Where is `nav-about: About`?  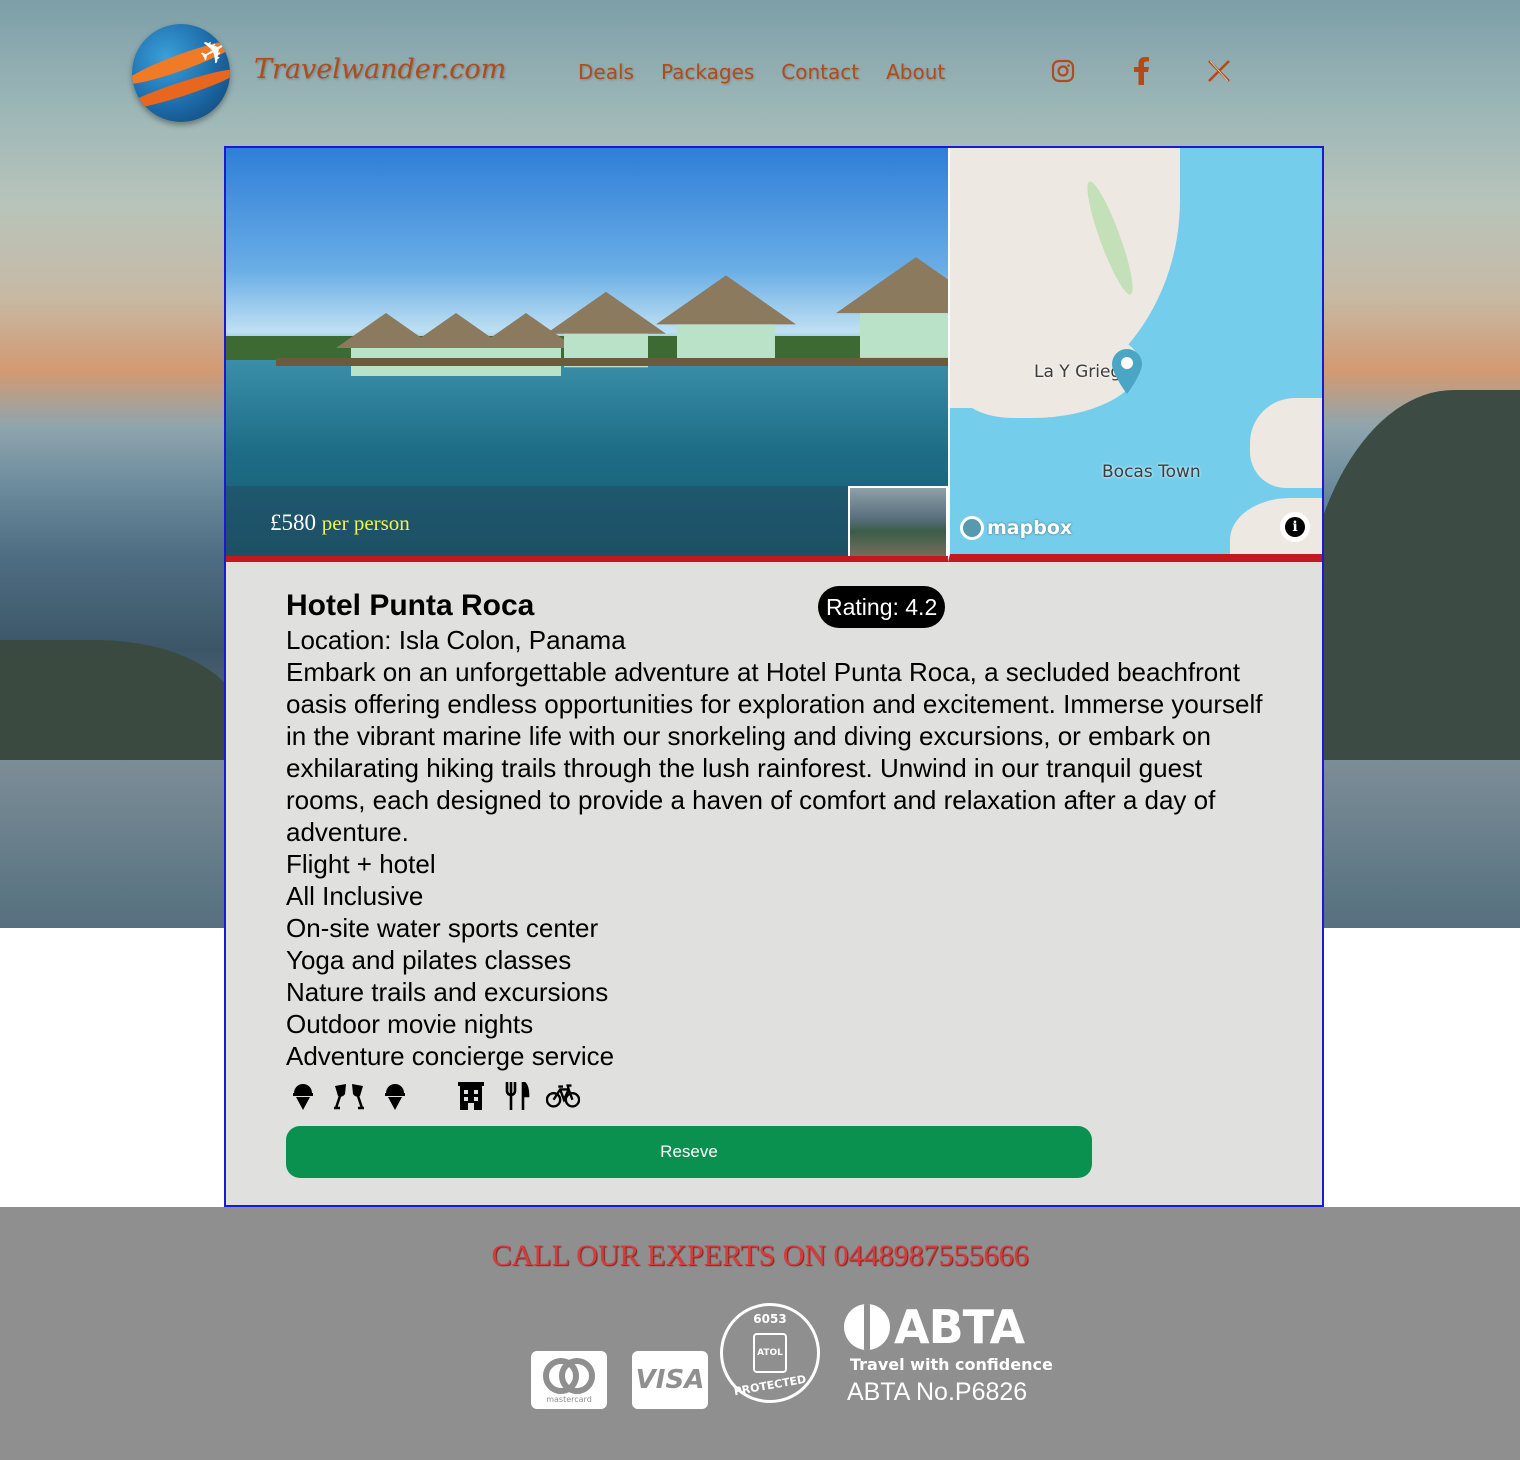 nav-about: About is located at coordinates (915, 72).